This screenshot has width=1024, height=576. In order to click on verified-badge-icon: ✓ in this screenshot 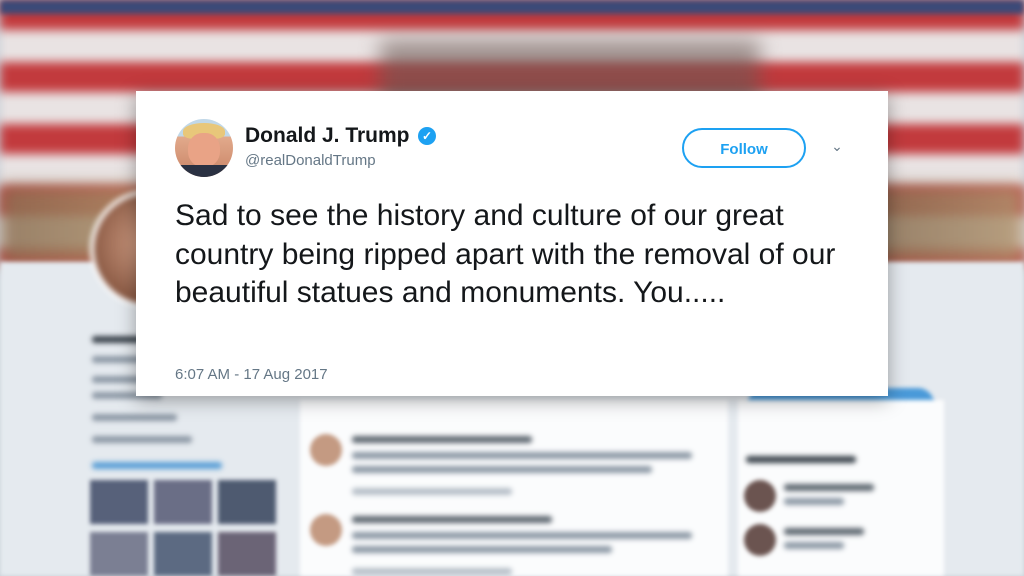, I will do `click(427, 136)`.